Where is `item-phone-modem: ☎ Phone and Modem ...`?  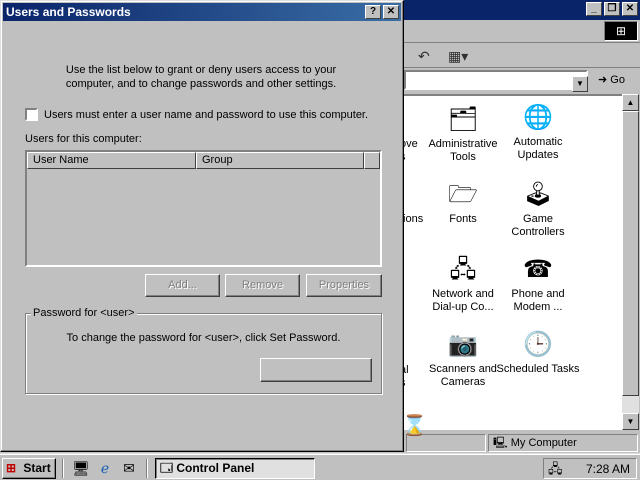 item-phone-modem: ☎ Phone and Modem ... is located at coordinates (538, 284).